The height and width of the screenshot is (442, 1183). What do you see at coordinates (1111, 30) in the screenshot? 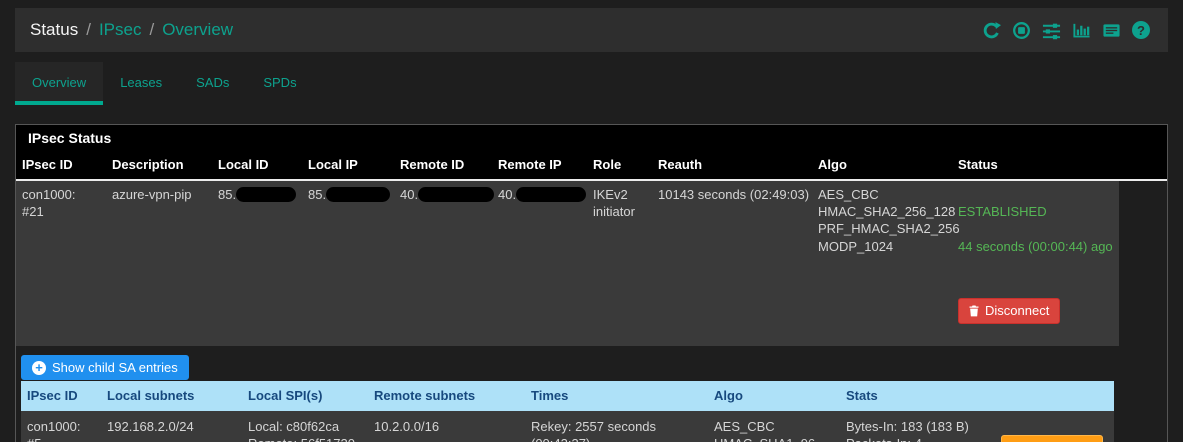
I see `log-view-icon` at bounding box center [1111, 30].